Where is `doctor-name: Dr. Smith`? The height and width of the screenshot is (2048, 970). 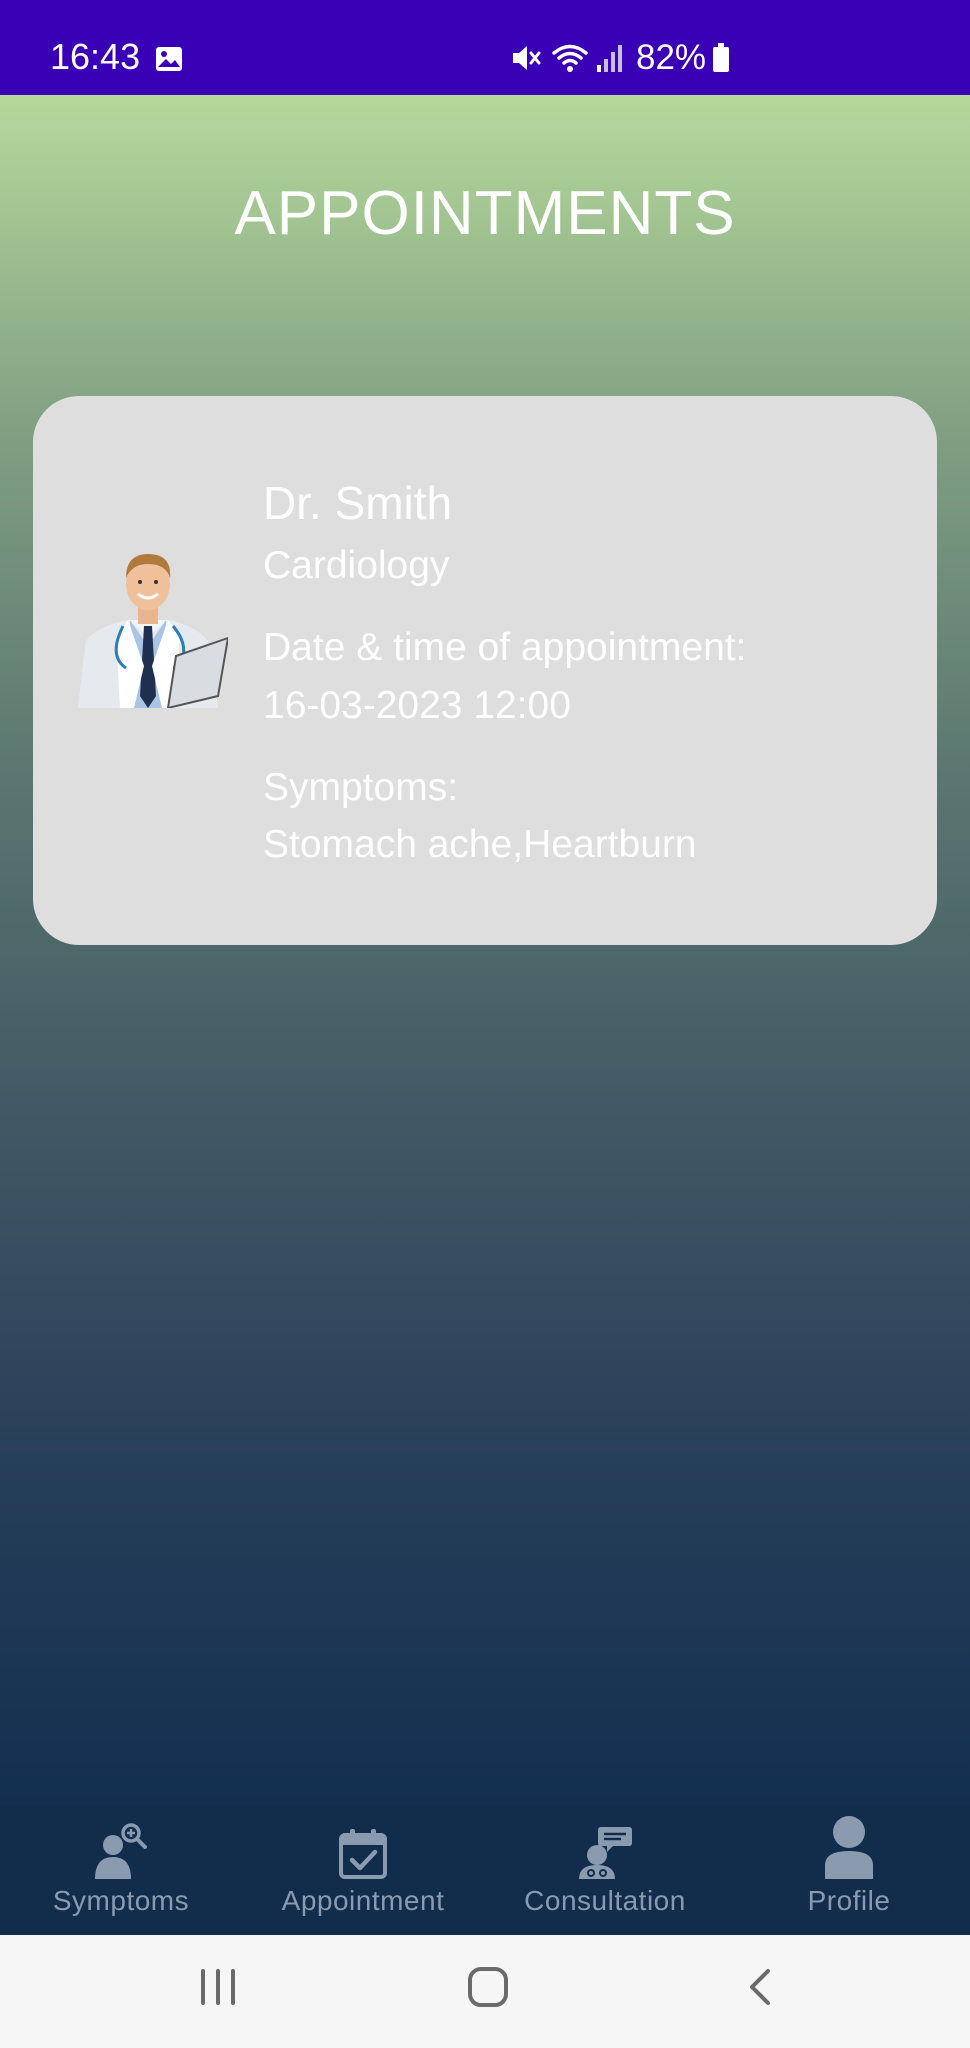 doctor-name: Dr. Smith is located at coordinates (358, 503).